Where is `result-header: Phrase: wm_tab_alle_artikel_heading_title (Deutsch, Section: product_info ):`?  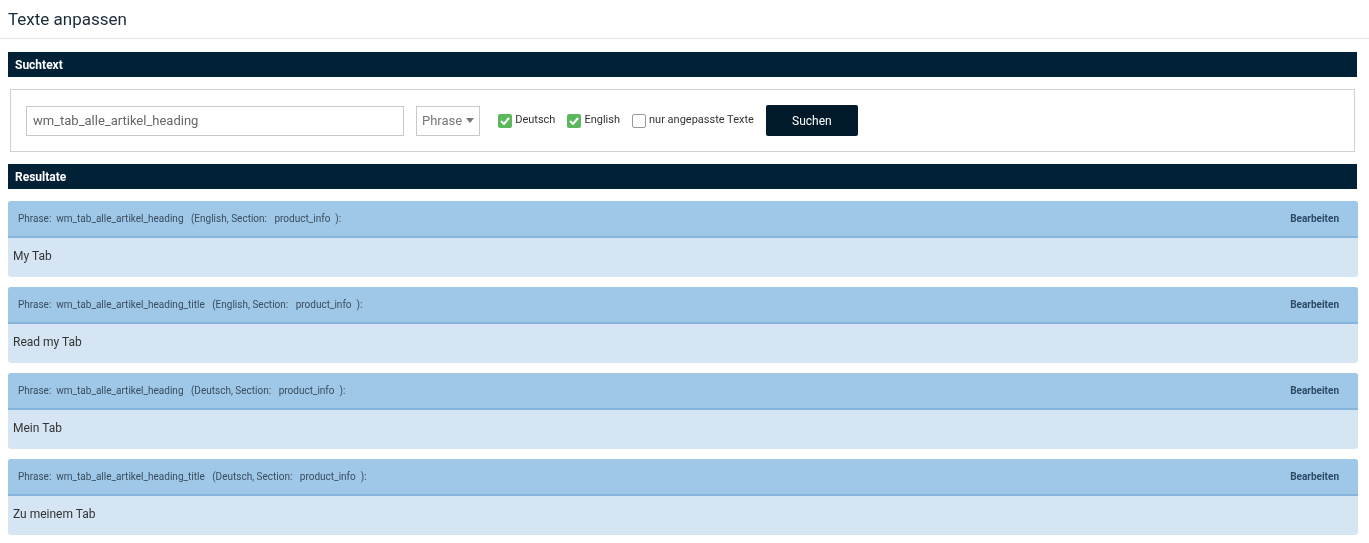
result-header: Phrase: wm_tab_alle_artikel_heading_title (Deutsch, Section: product_info ): is located at coordinates (192, 477).